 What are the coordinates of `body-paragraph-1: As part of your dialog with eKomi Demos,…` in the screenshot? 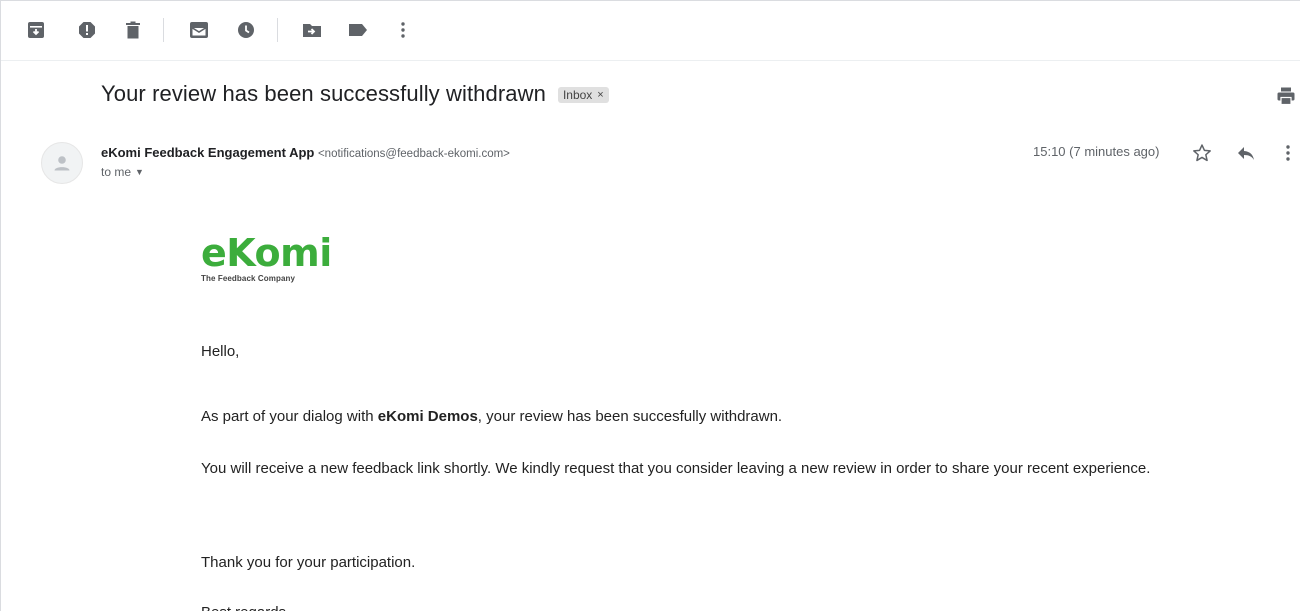 It's located at (691, 417).